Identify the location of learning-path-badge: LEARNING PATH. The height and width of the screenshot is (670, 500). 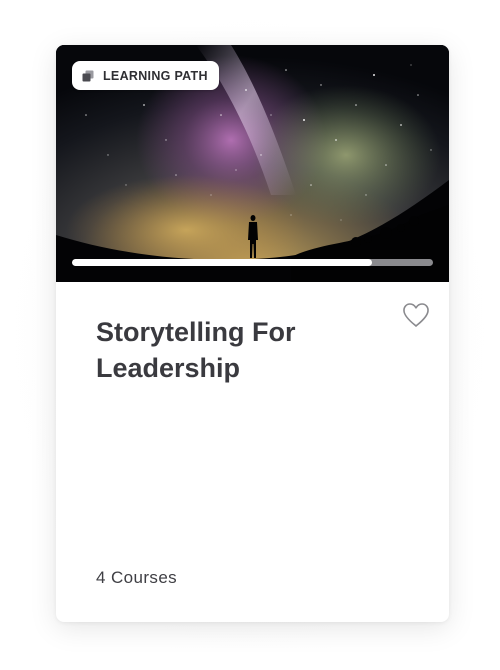
(145, 75).